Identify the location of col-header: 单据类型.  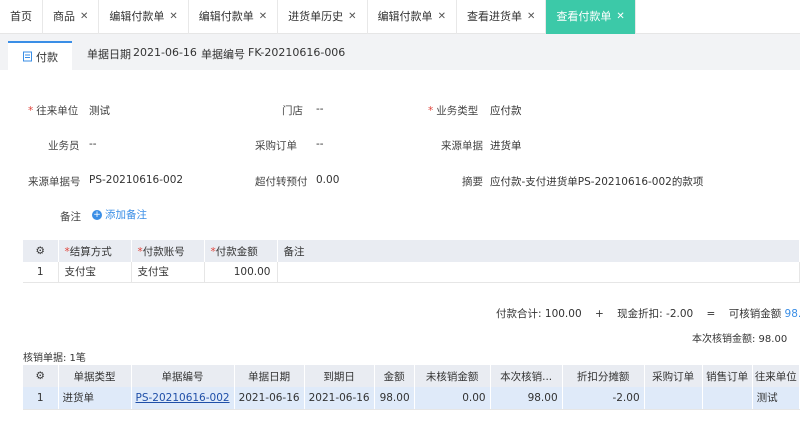
(95, 376).